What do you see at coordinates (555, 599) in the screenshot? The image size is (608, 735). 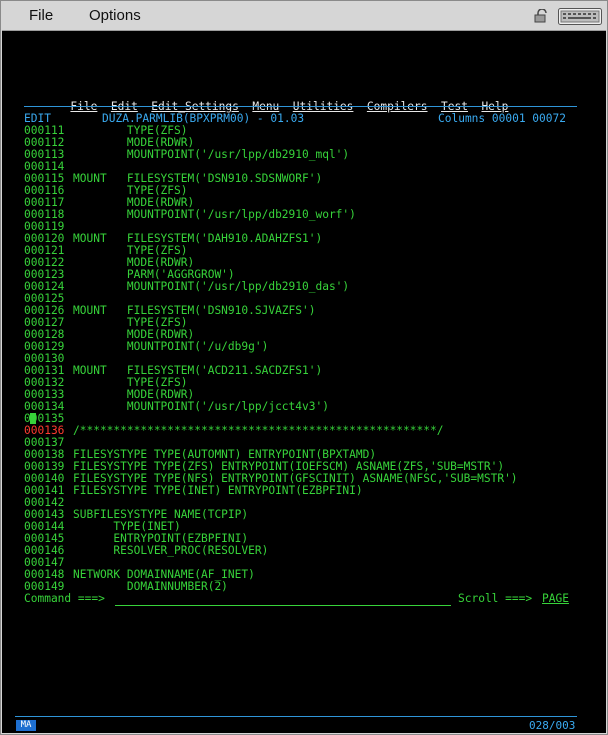 I see `scroll-amount-field: PAGE` at bounding box center [555, 599].